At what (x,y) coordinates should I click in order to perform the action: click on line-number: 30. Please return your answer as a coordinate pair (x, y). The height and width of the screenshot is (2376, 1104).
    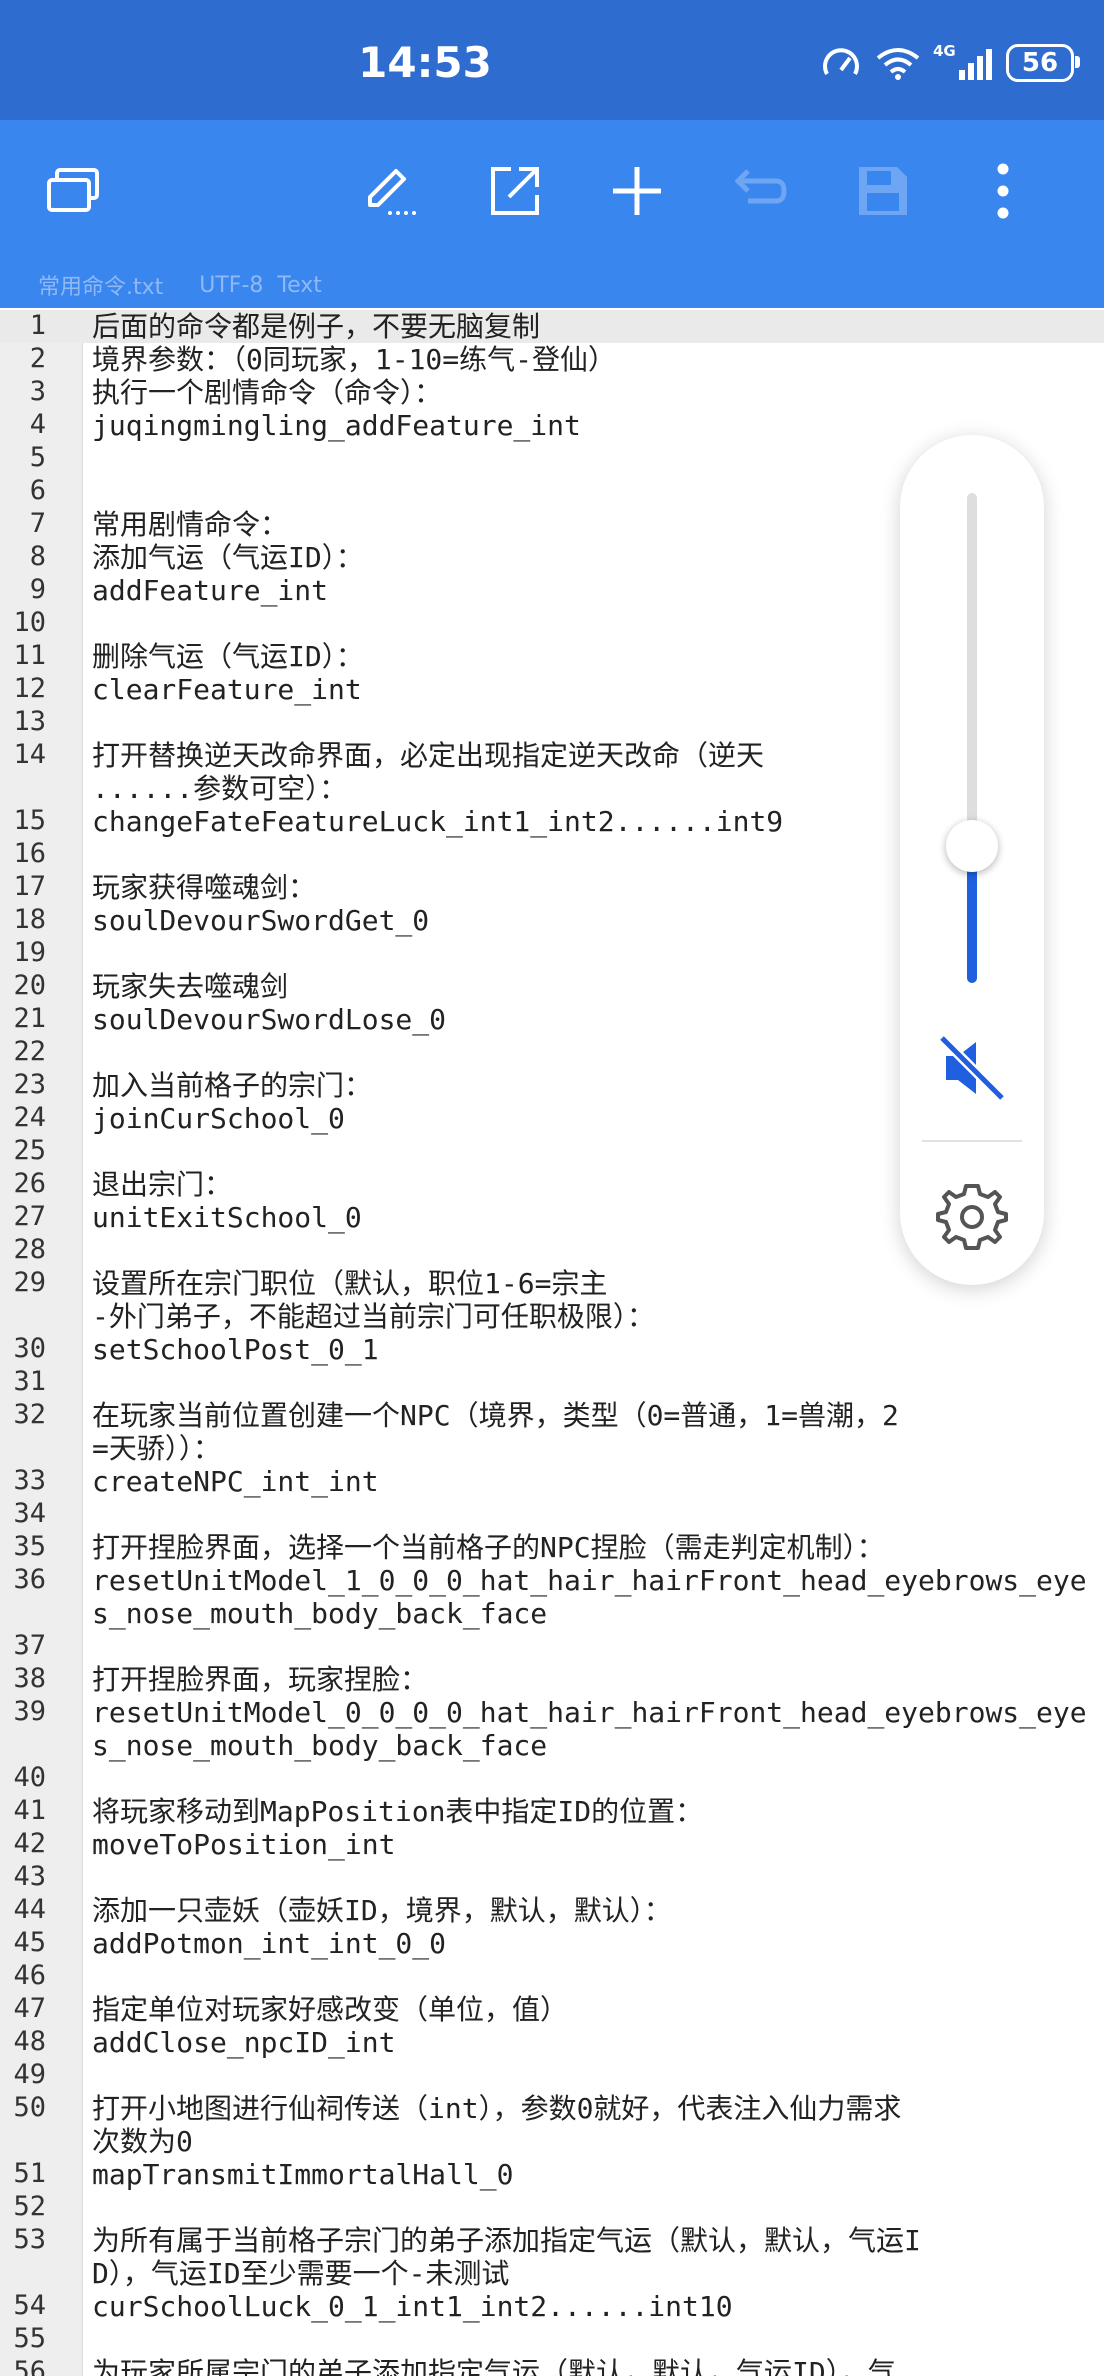
    Looking at the image, I should click on (29, 1348).